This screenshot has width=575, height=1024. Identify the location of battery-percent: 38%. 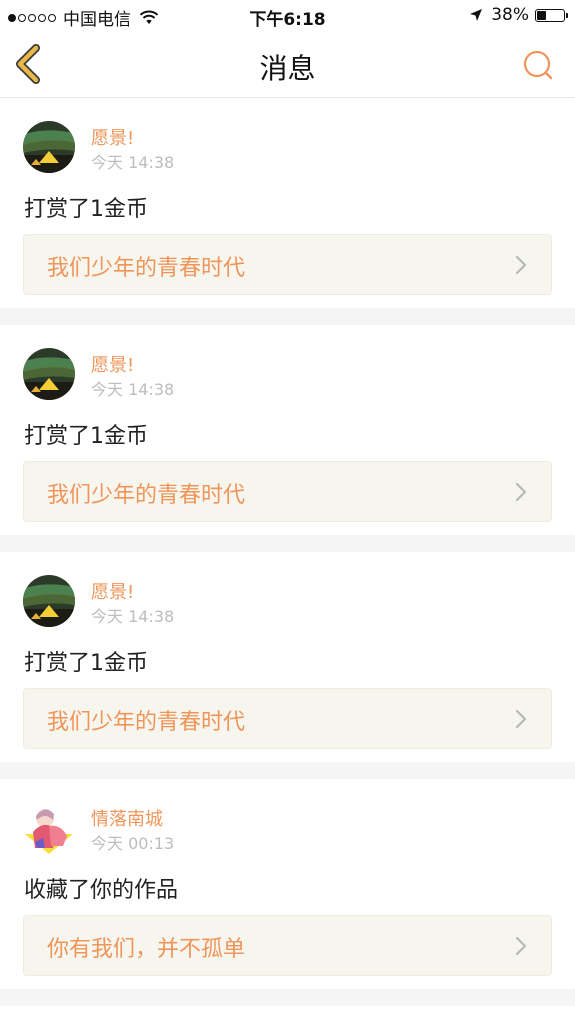
(510, 15).